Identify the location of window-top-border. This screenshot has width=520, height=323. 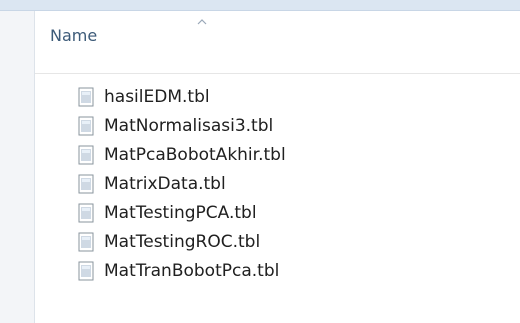
(260, 5).